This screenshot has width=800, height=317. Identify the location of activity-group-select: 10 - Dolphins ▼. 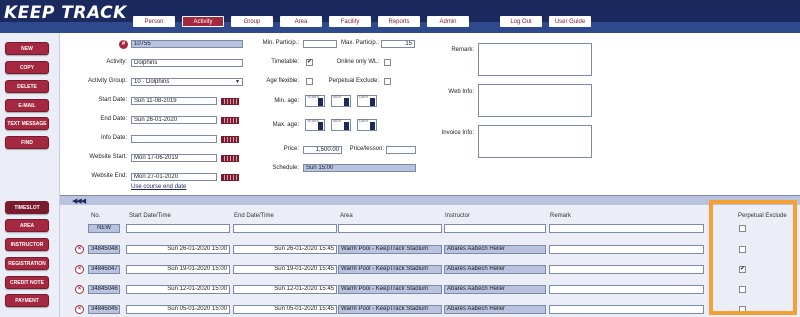
(187, 82).